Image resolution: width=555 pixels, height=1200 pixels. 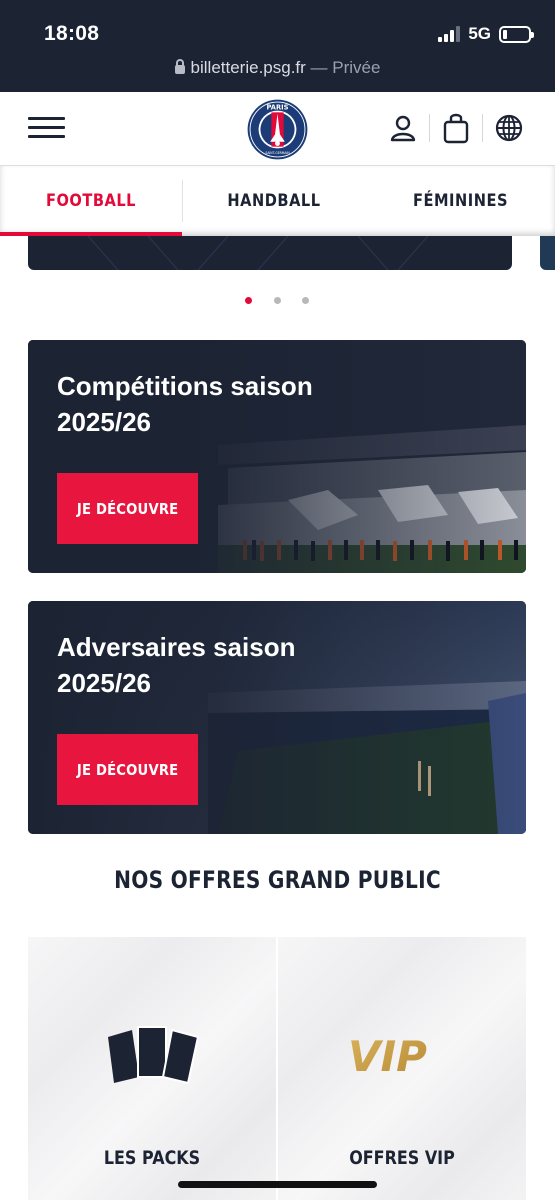 What do you see at coordinates (270, 253) in the screenshot?
I see `carousel-slide` at bounding box center [270, 253].